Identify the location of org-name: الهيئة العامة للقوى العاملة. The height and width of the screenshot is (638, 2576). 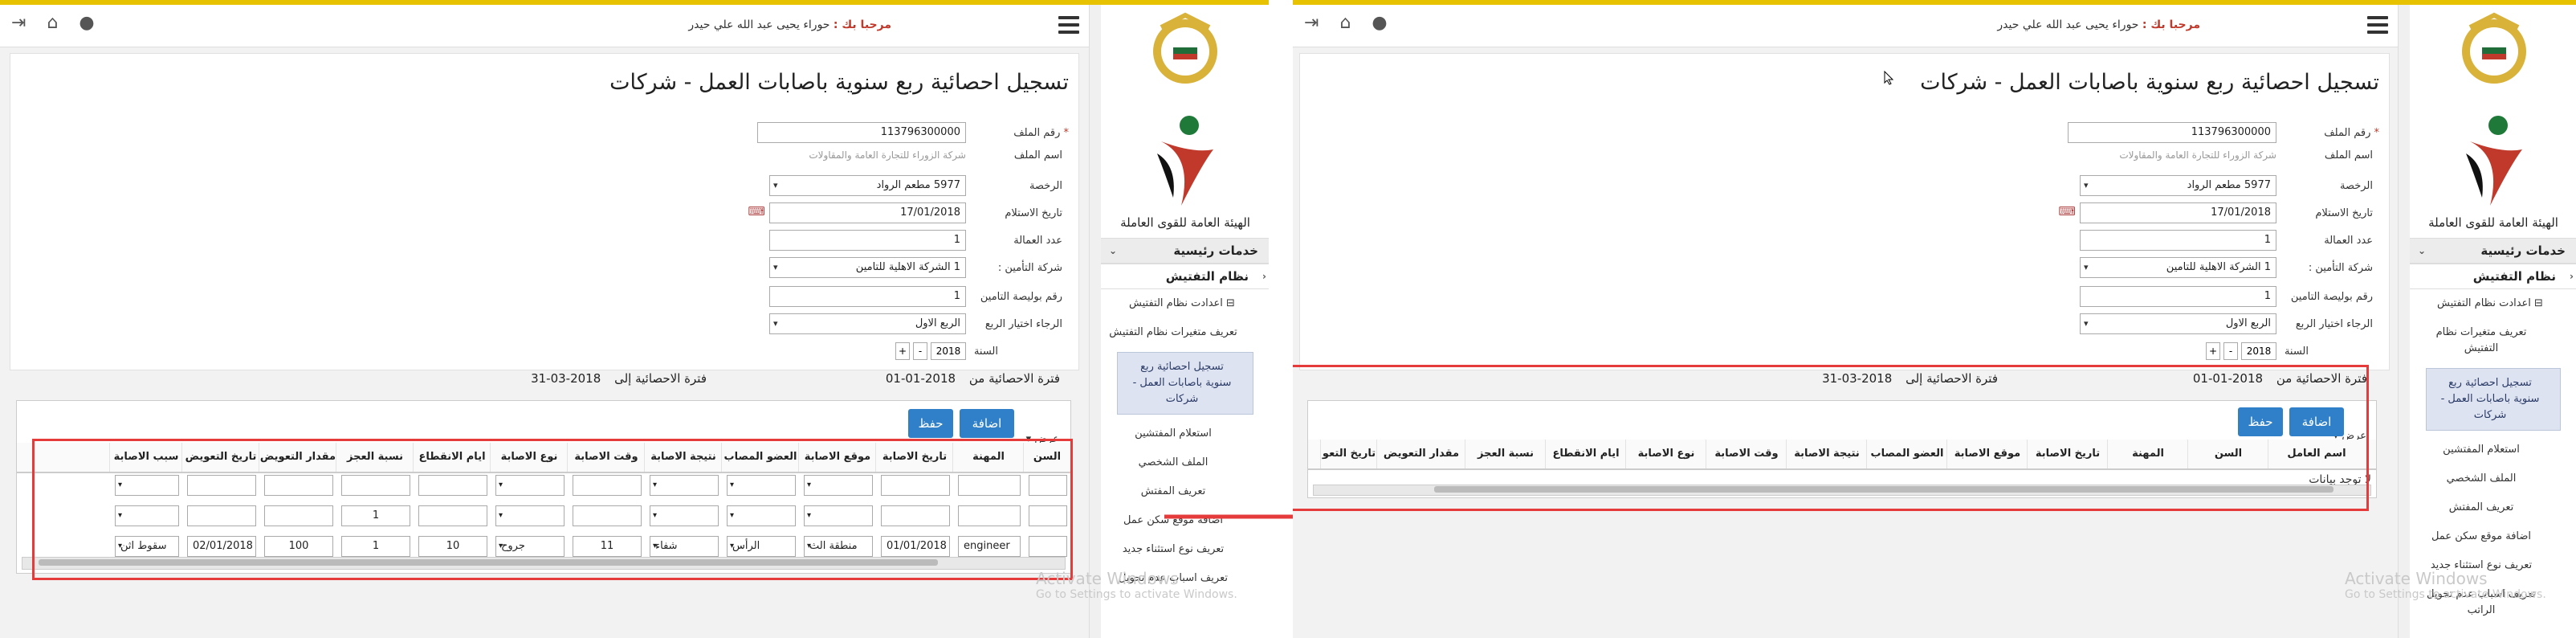
(2493, 222).